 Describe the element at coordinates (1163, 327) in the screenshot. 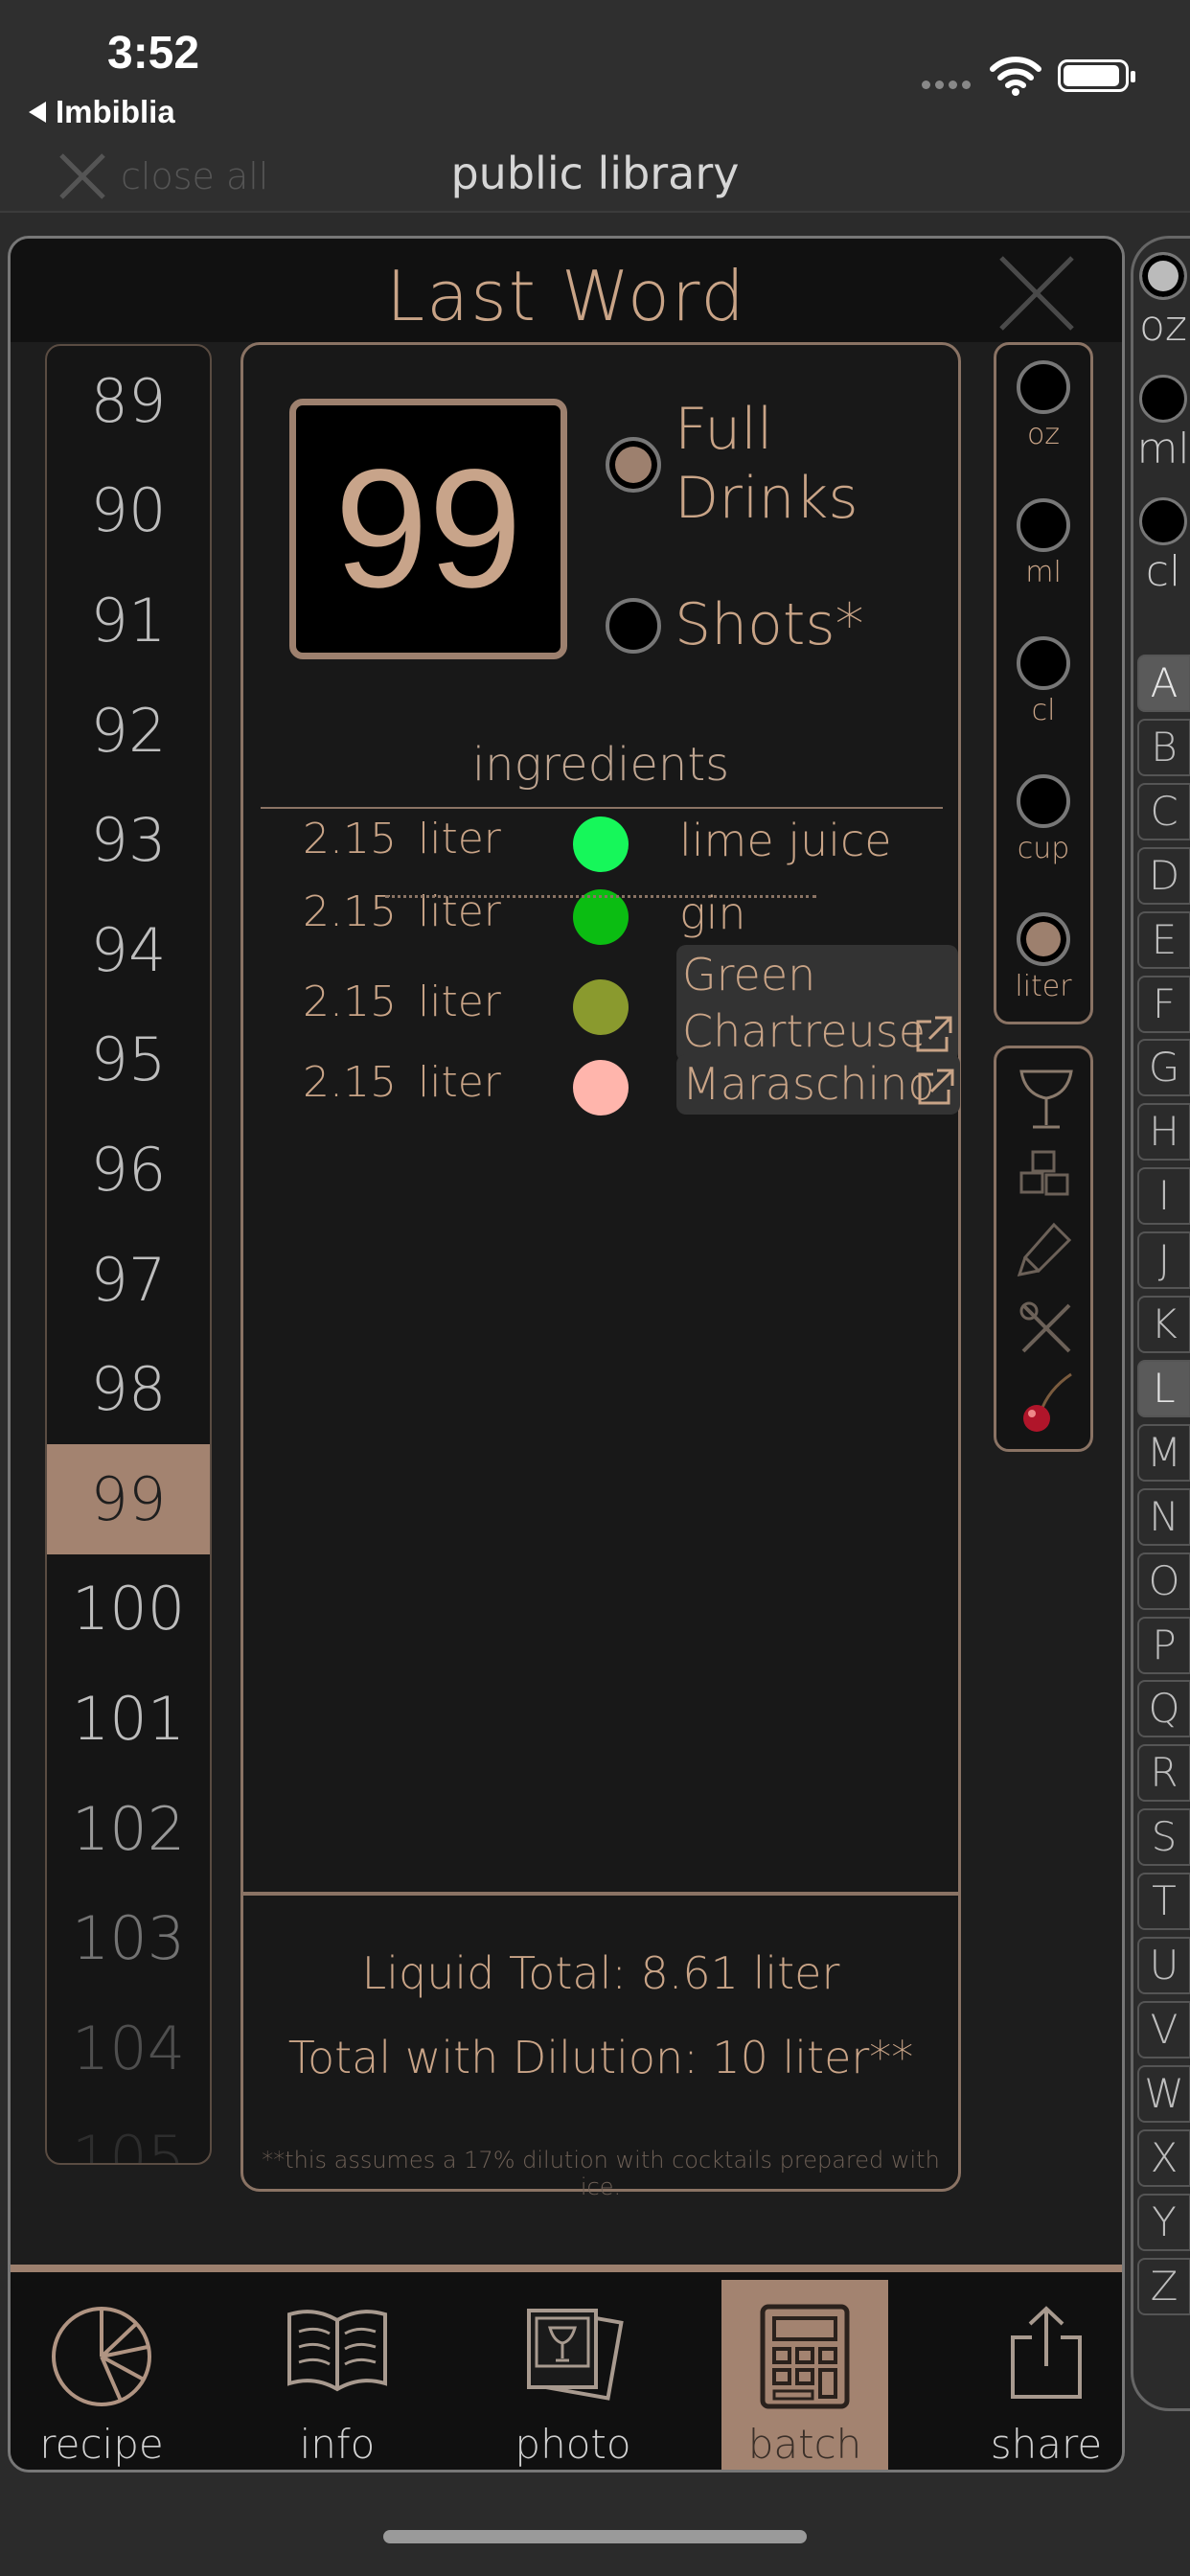

I see `side-unit-label: oz` at that location.